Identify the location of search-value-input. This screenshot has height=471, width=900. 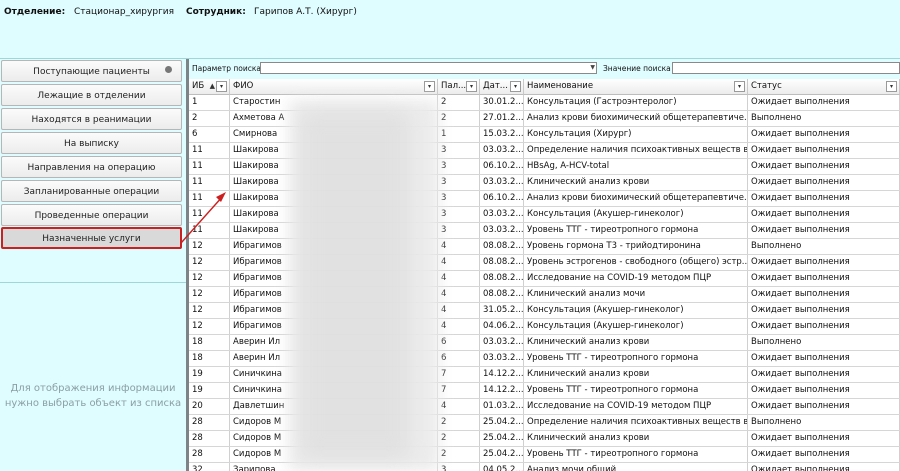
(786, 68).